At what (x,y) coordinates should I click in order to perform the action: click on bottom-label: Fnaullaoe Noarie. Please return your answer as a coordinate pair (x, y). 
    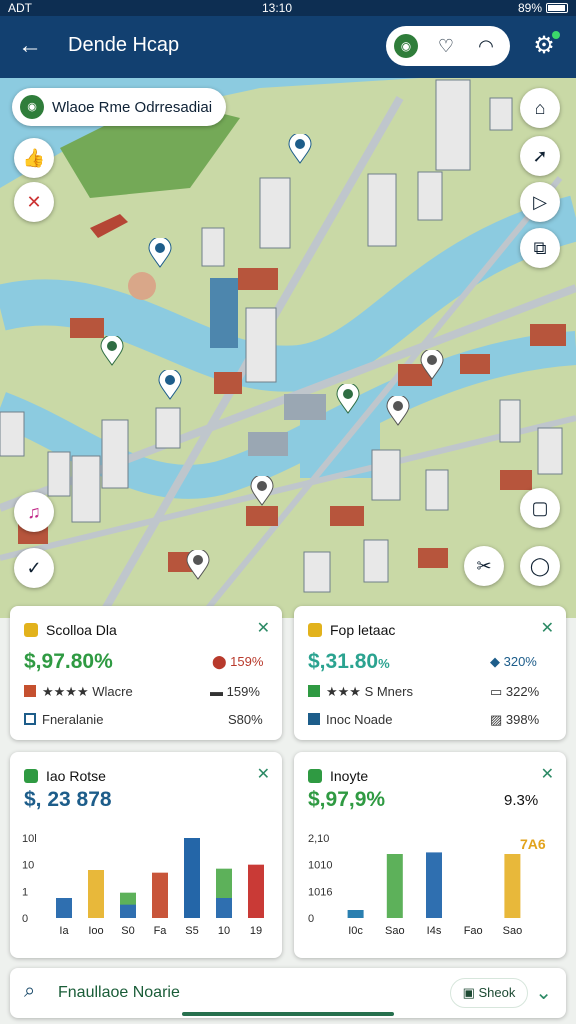
    Looking at the image, I should click on (119, 992).